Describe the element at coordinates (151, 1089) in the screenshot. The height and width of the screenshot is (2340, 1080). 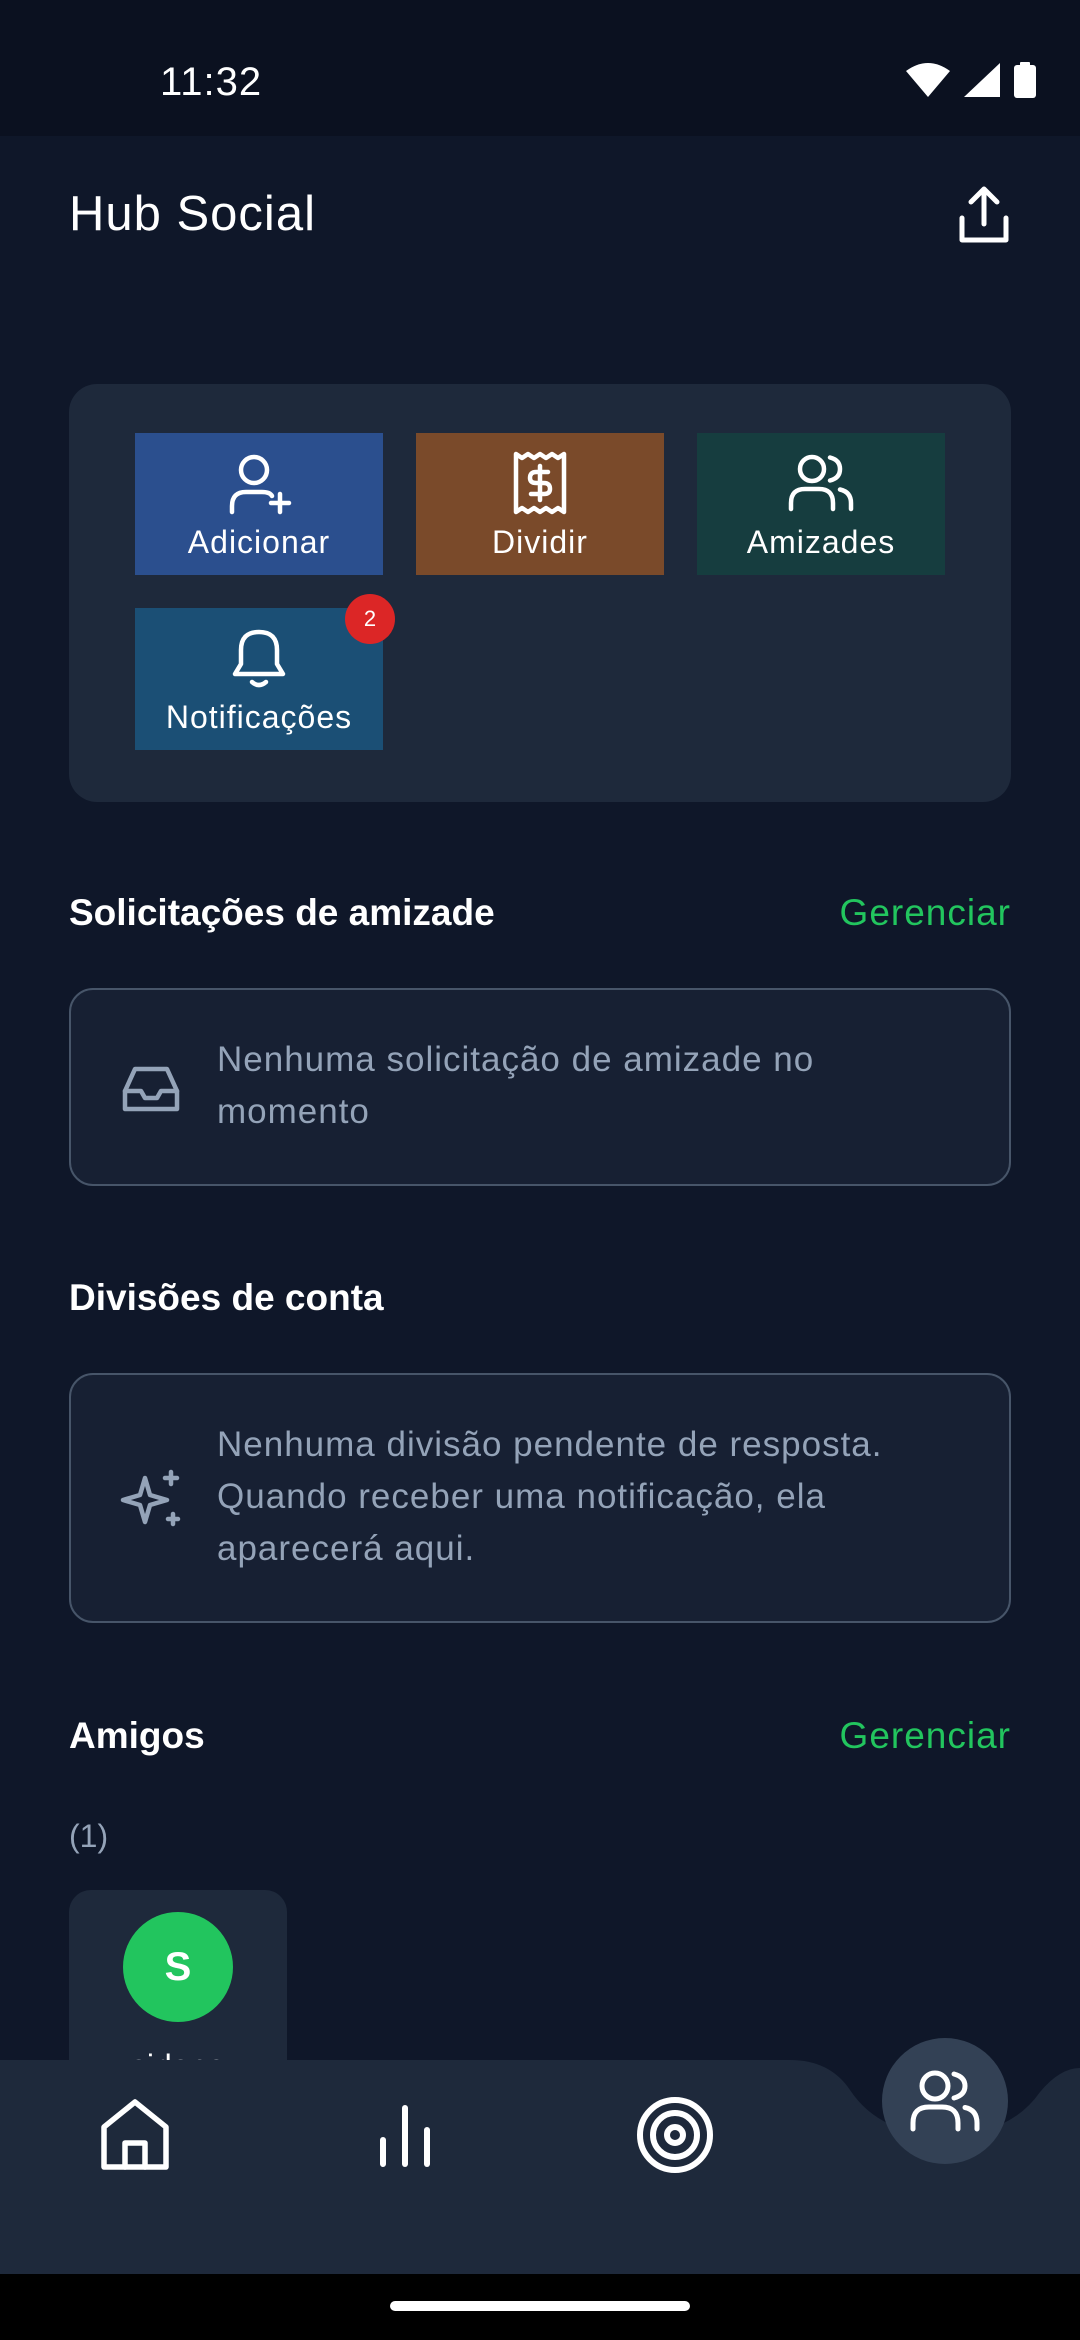
I see `inbox-icon` at that location.